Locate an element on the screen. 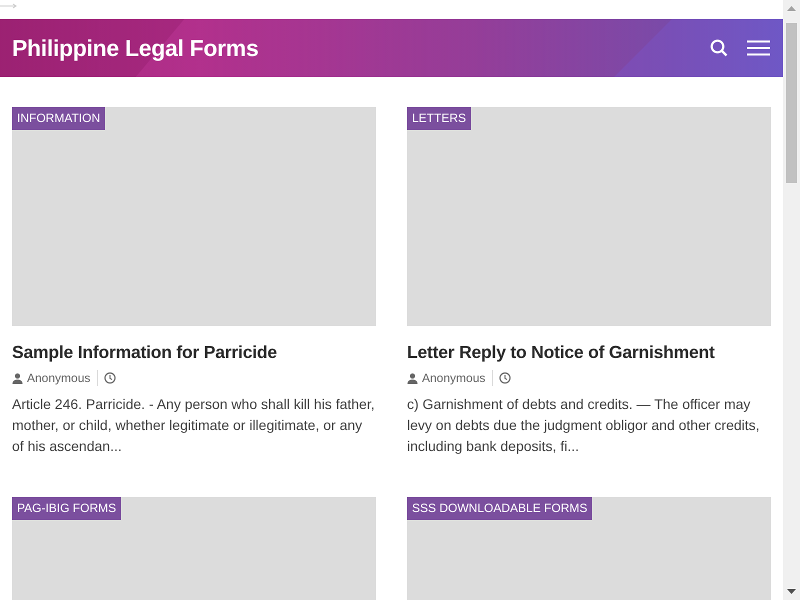 The height and width of the screenshot is (600, 800). category-label: LETTERS is located at coordinates (439, 118).